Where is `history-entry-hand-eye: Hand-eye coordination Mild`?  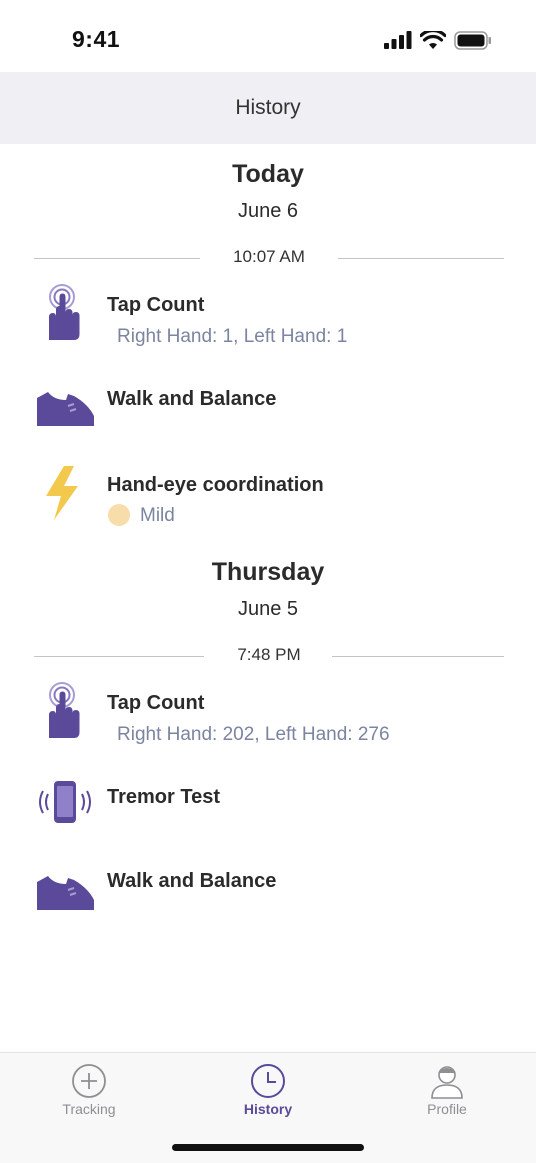
history-entry-hand-eye: Hand-eye coordination Mild is located at coordinates (268, 497).